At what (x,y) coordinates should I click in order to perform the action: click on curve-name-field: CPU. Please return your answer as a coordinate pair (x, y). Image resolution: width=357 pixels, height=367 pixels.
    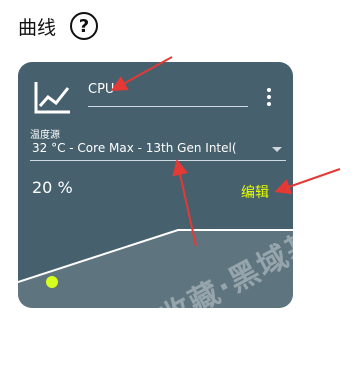
    Looking at the image, I should click on (168, 92).